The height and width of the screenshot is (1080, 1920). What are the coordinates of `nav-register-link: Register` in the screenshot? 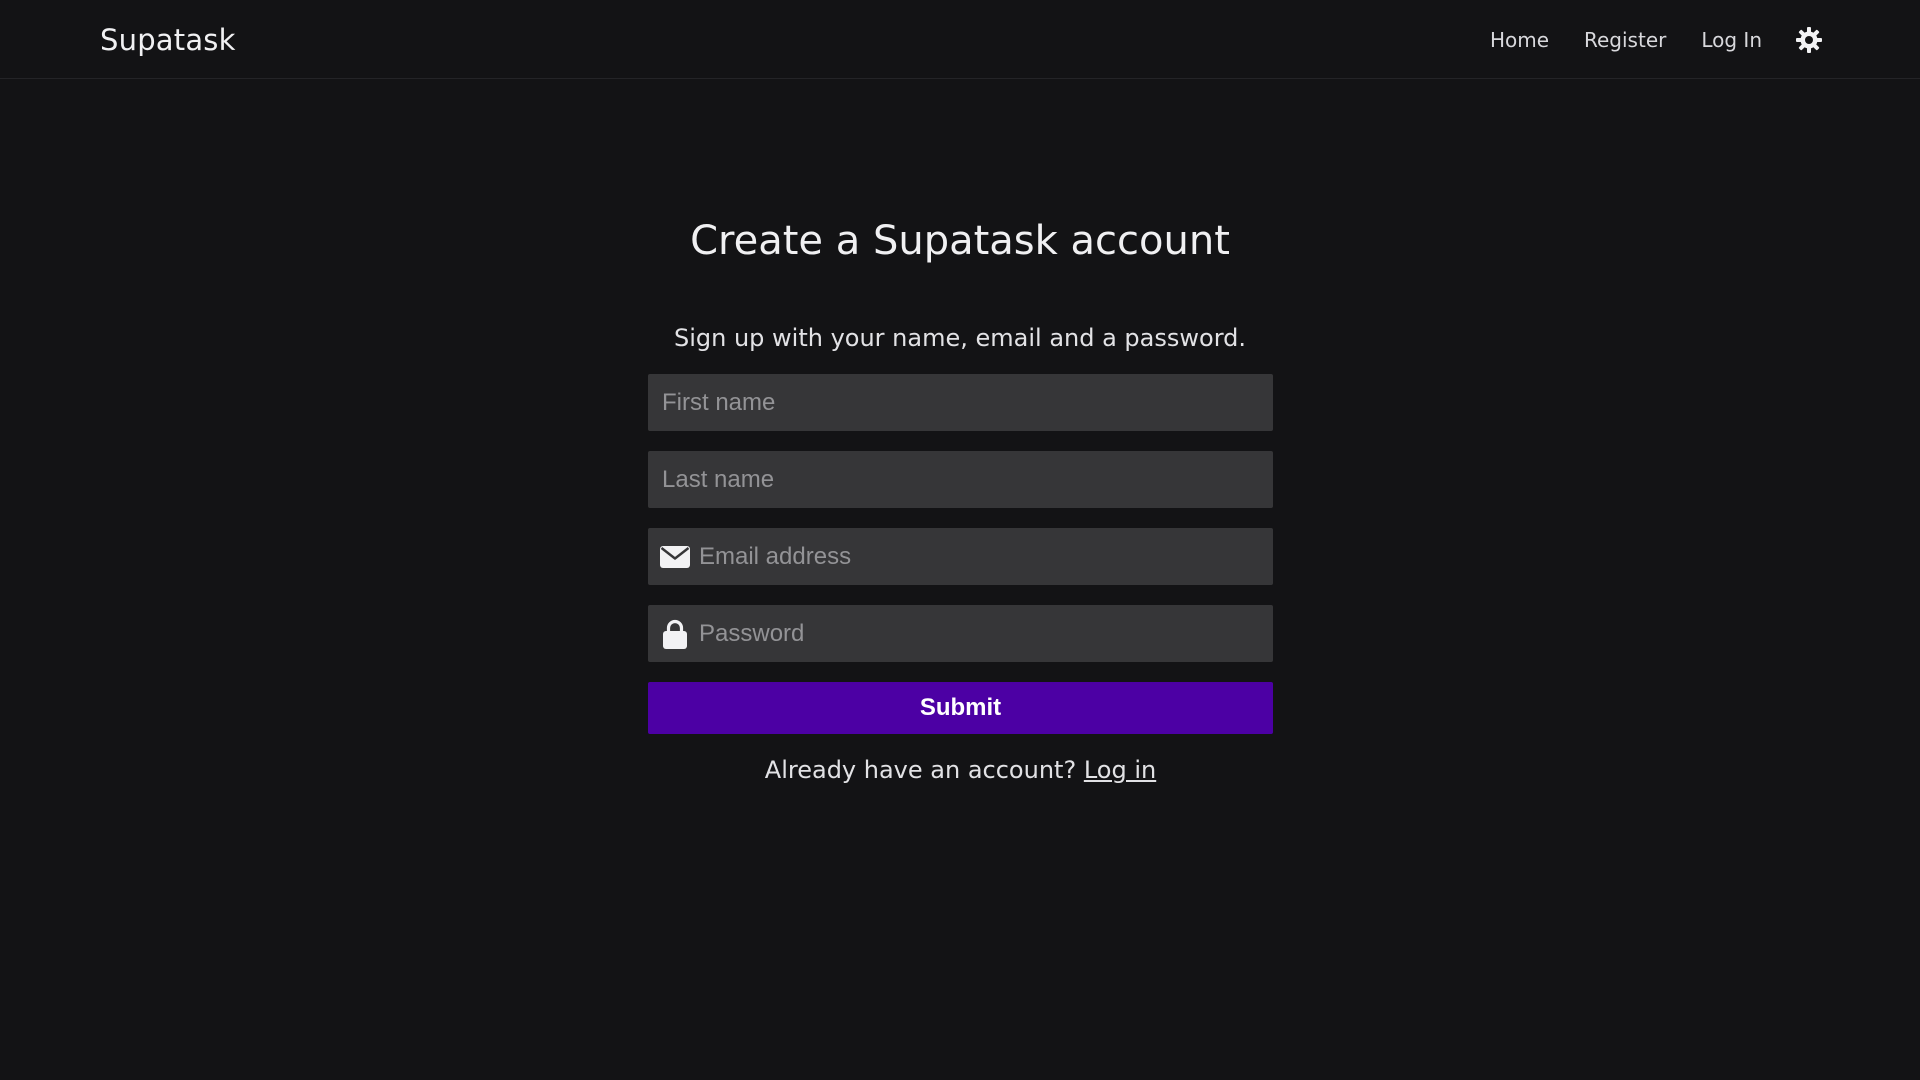 It's located at (1625, 40).